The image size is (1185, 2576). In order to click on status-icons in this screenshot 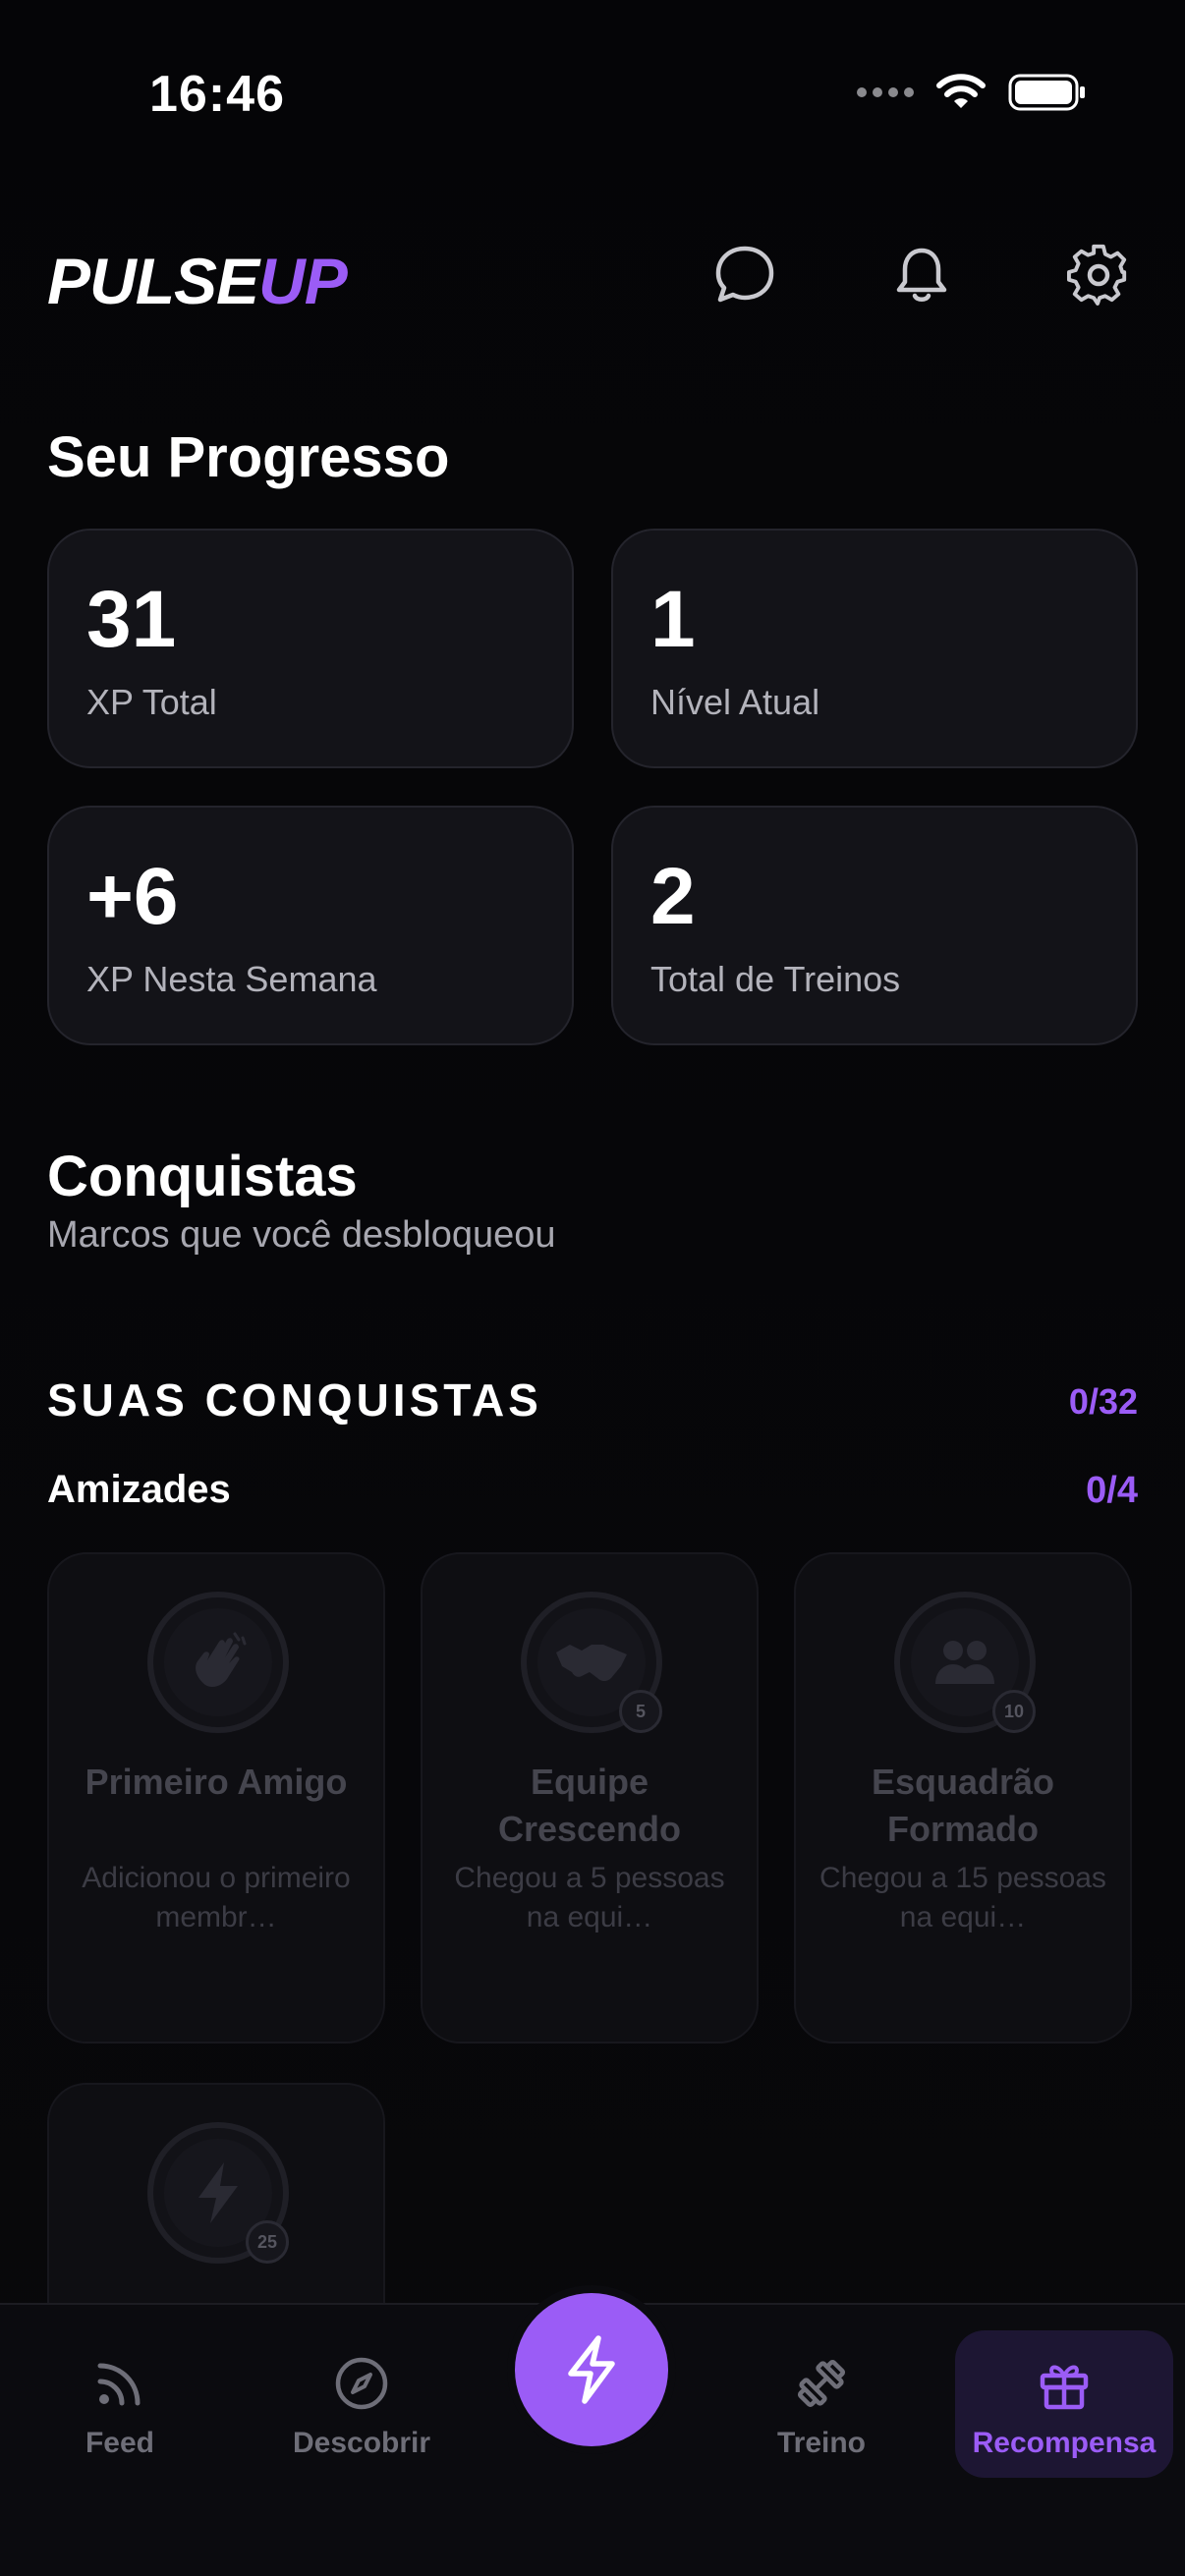, I will do `click(972, 92)`.